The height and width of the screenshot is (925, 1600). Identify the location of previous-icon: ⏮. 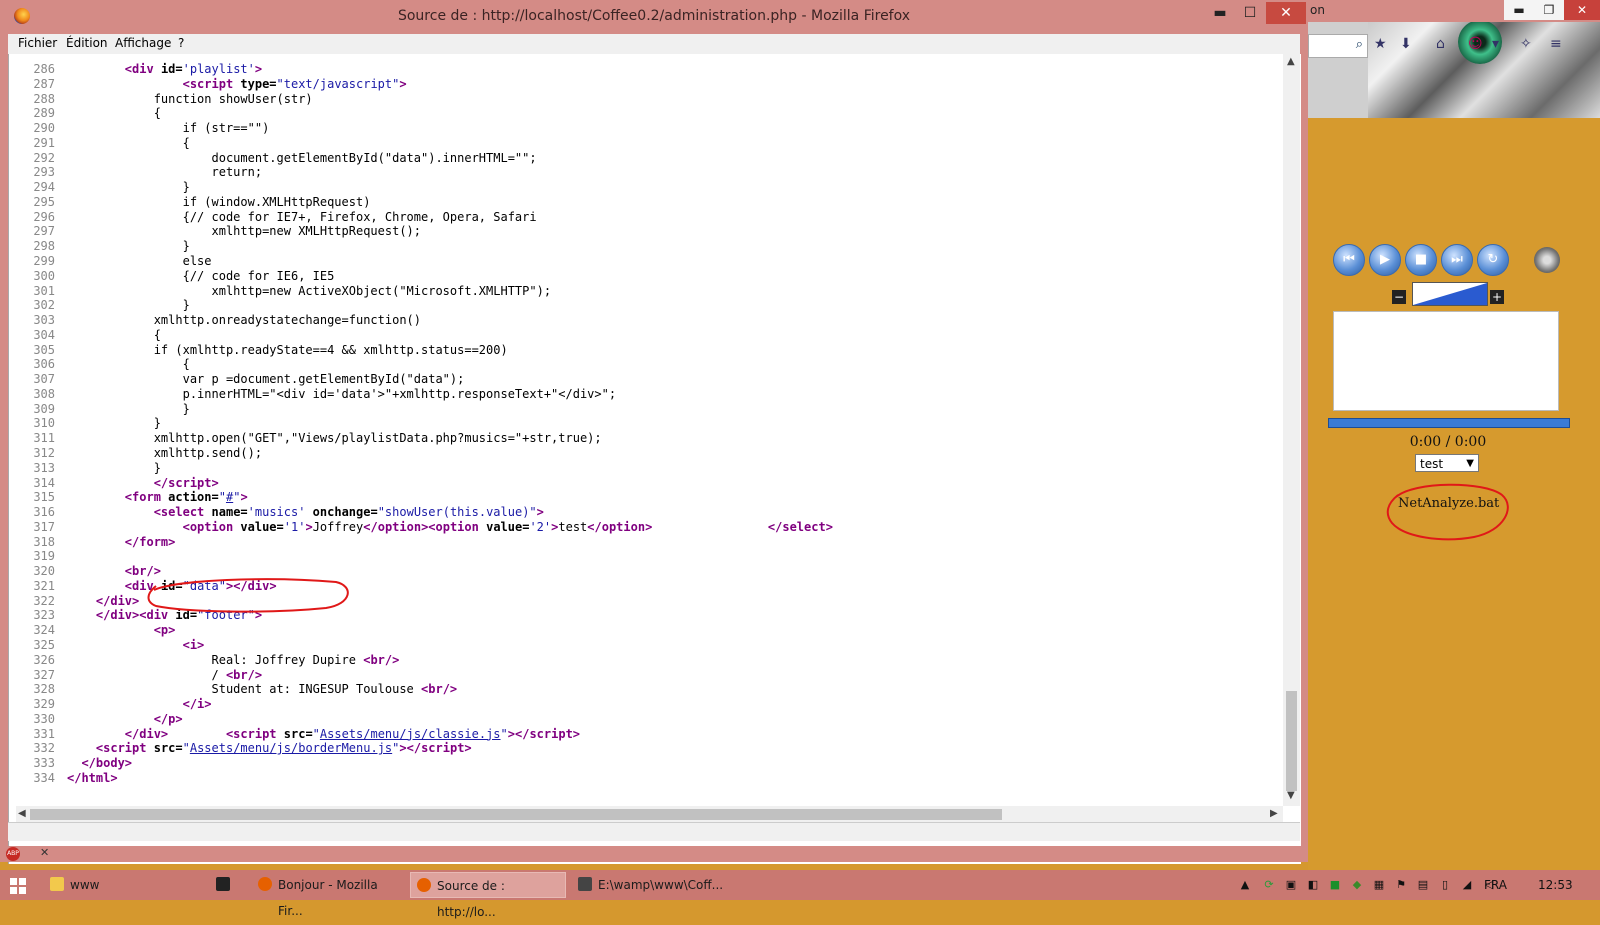
(1349, 259).